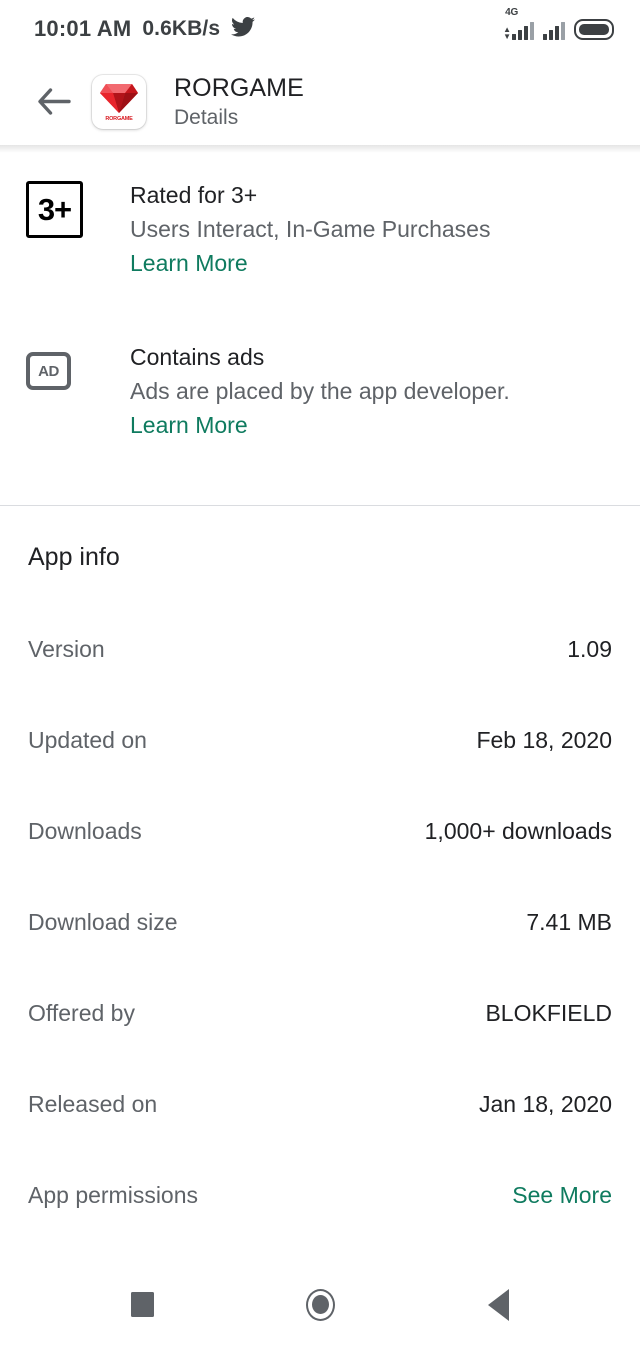 The image size is (640, 1351). Describe the element at coordinates (81, 1013) in the screenshot. I see `row-label: Offered by` at that location.